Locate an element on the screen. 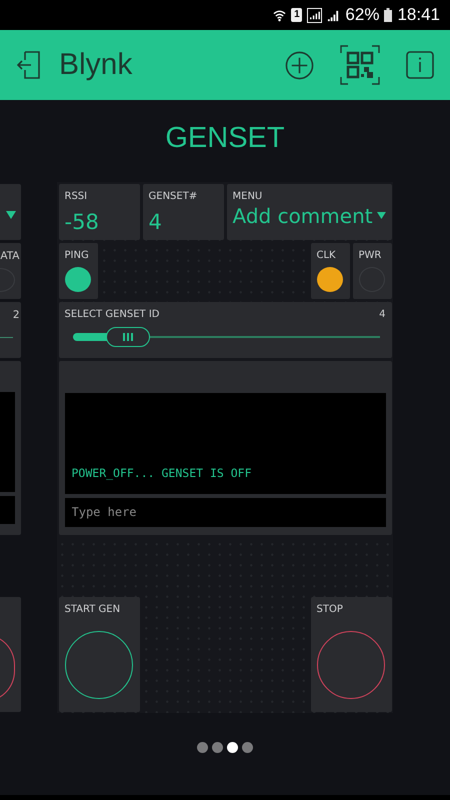 The width and height of the screenshot is (450, 800). app-title: Blynk is located at coordinates (95, 65).